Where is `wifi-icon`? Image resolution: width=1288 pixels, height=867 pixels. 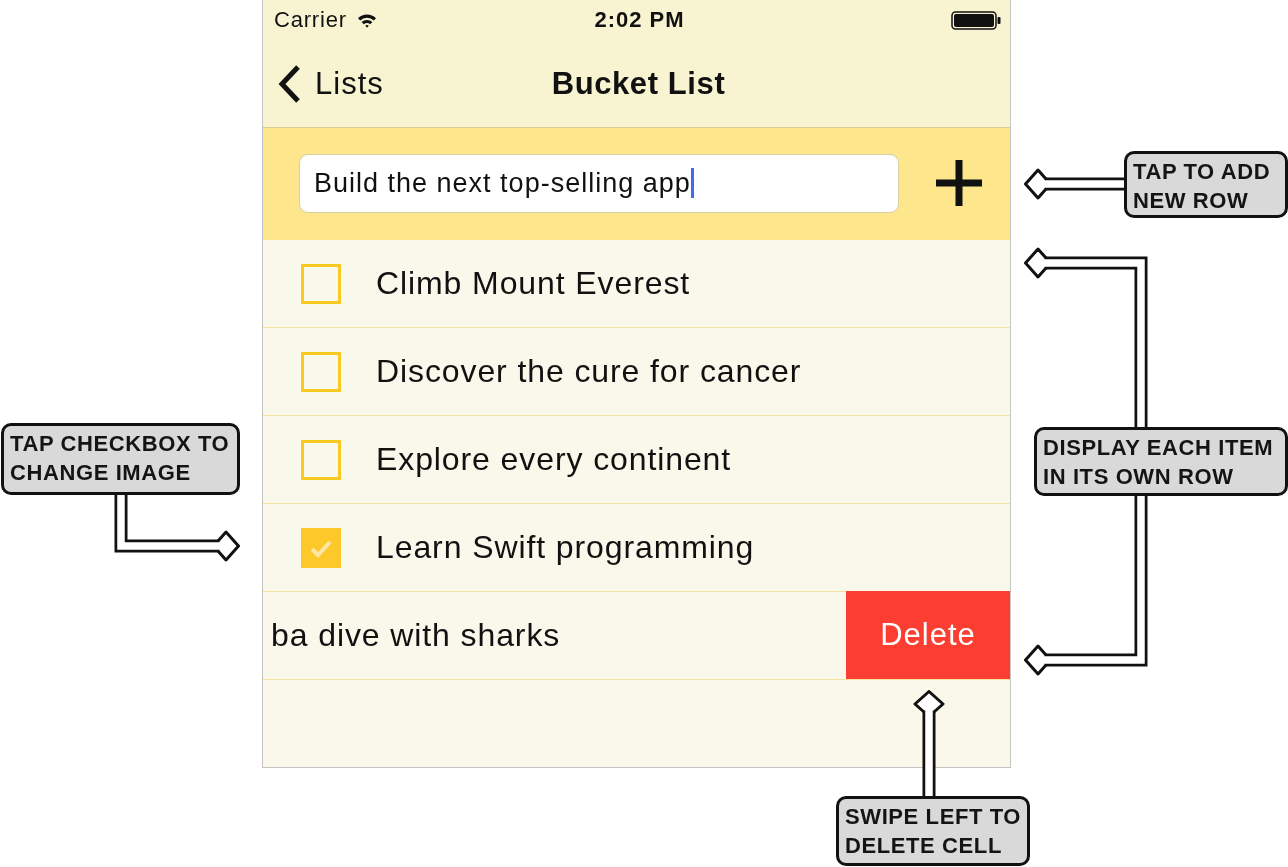
wifi-icon is located at coordinates (366, 20).